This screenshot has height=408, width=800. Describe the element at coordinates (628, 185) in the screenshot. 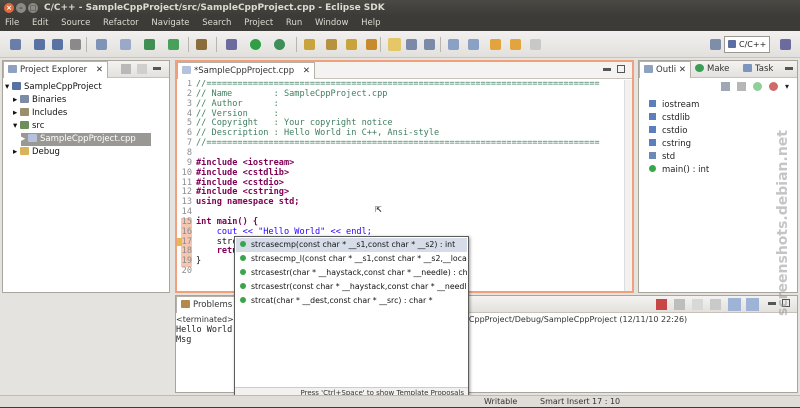

I see `editor-vertical-scrollbar` at that location.